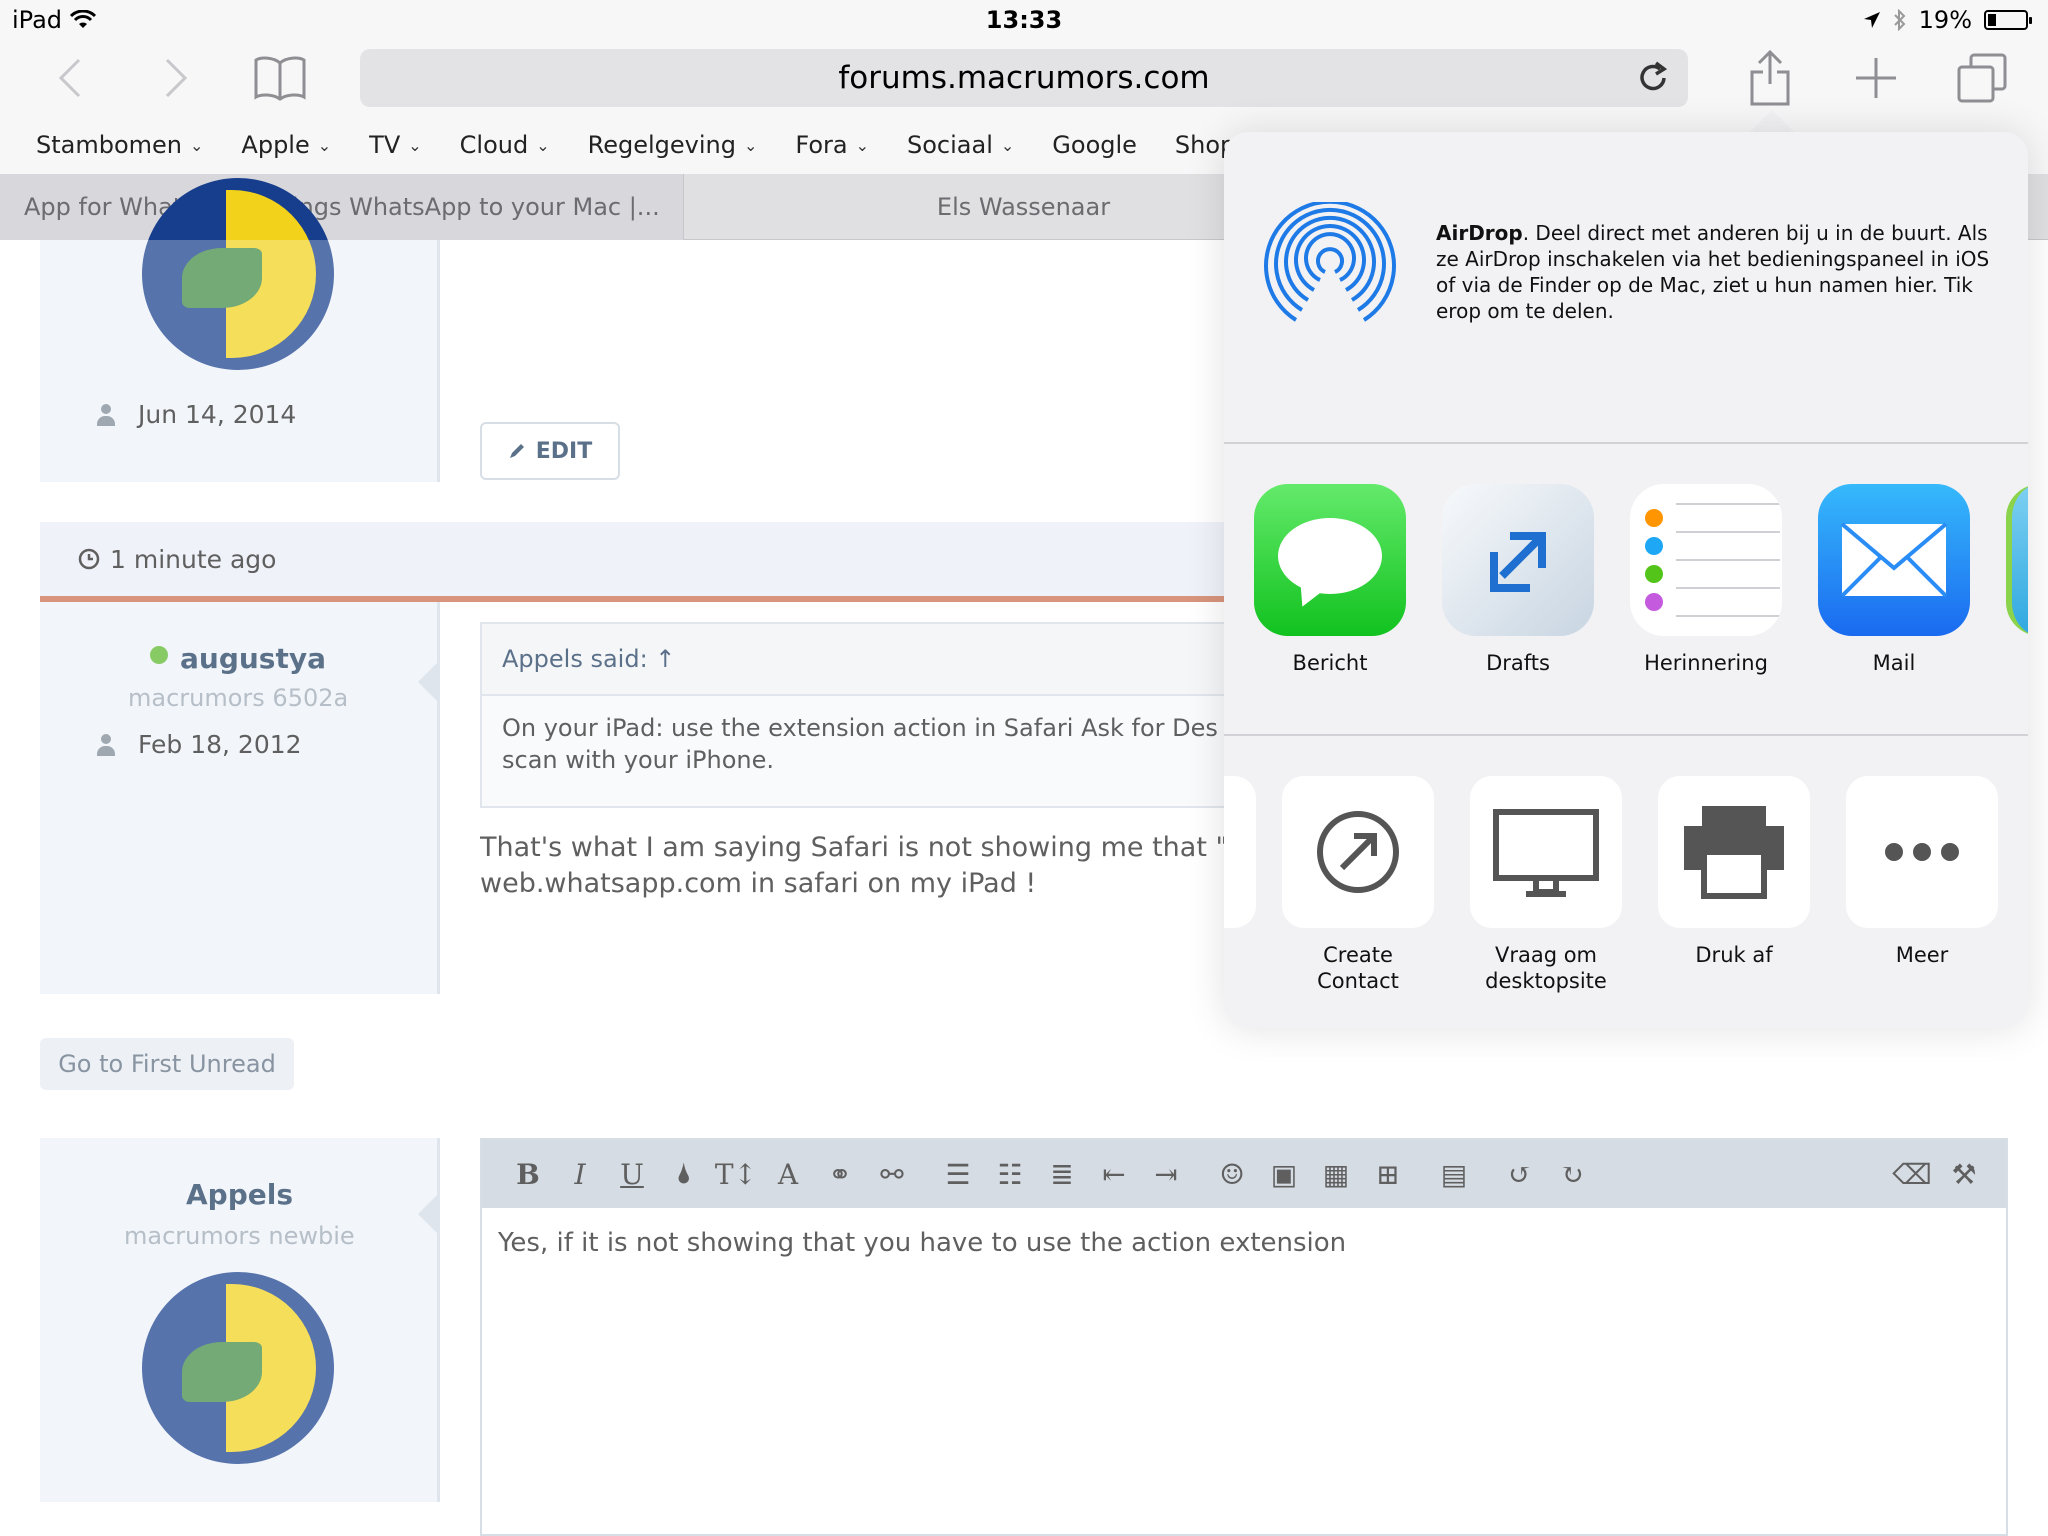 This screenshot has width=2048, height=1536. What do you see at coordinates (1094, 145) in the screenshot?
I see `favorite-google: Google` at bounding box center [1094, 145].